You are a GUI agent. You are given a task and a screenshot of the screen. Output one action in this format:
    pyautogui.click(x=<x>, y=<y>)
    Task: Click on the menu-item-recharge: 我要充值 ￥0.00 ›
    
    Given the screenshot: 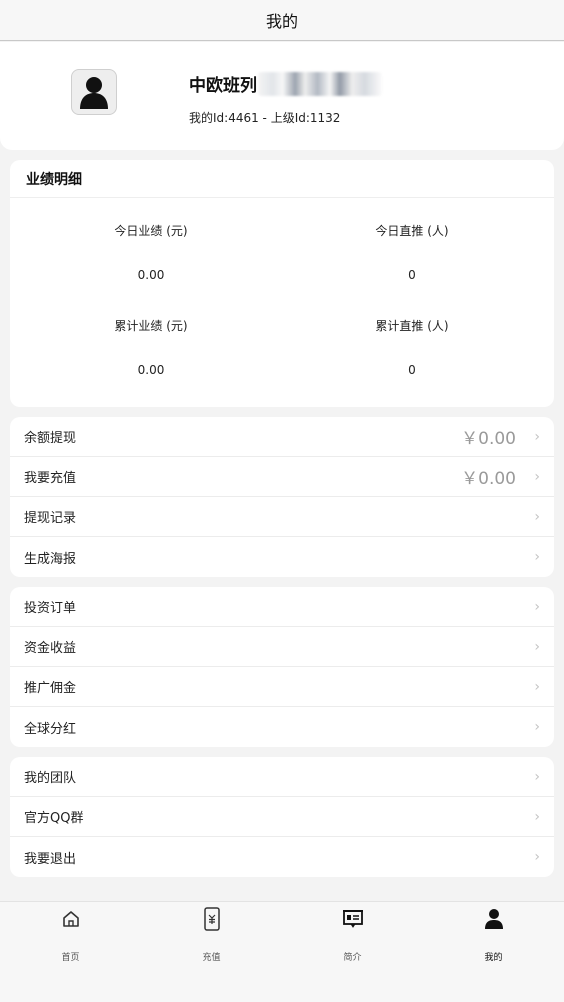 What is the action you would take?
    pyautogui.click(x=282, y=477)
    